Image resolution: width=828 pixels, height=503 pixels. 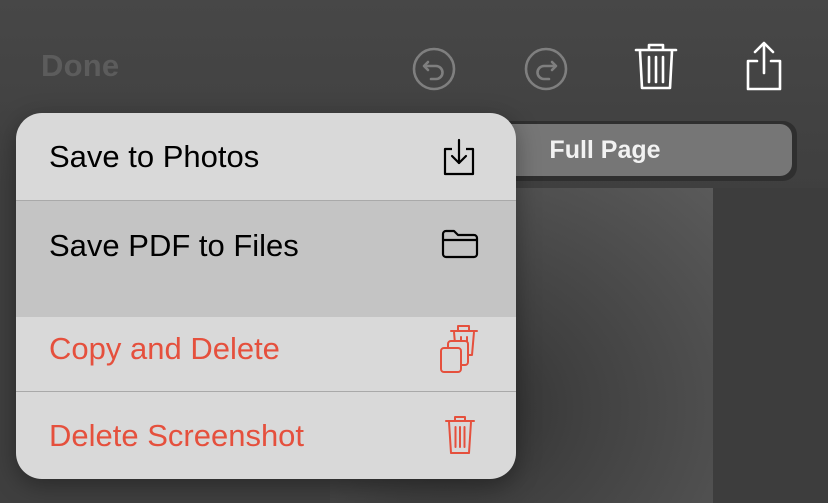 I want to click on done-button: Done, so click(x=80, y=66).